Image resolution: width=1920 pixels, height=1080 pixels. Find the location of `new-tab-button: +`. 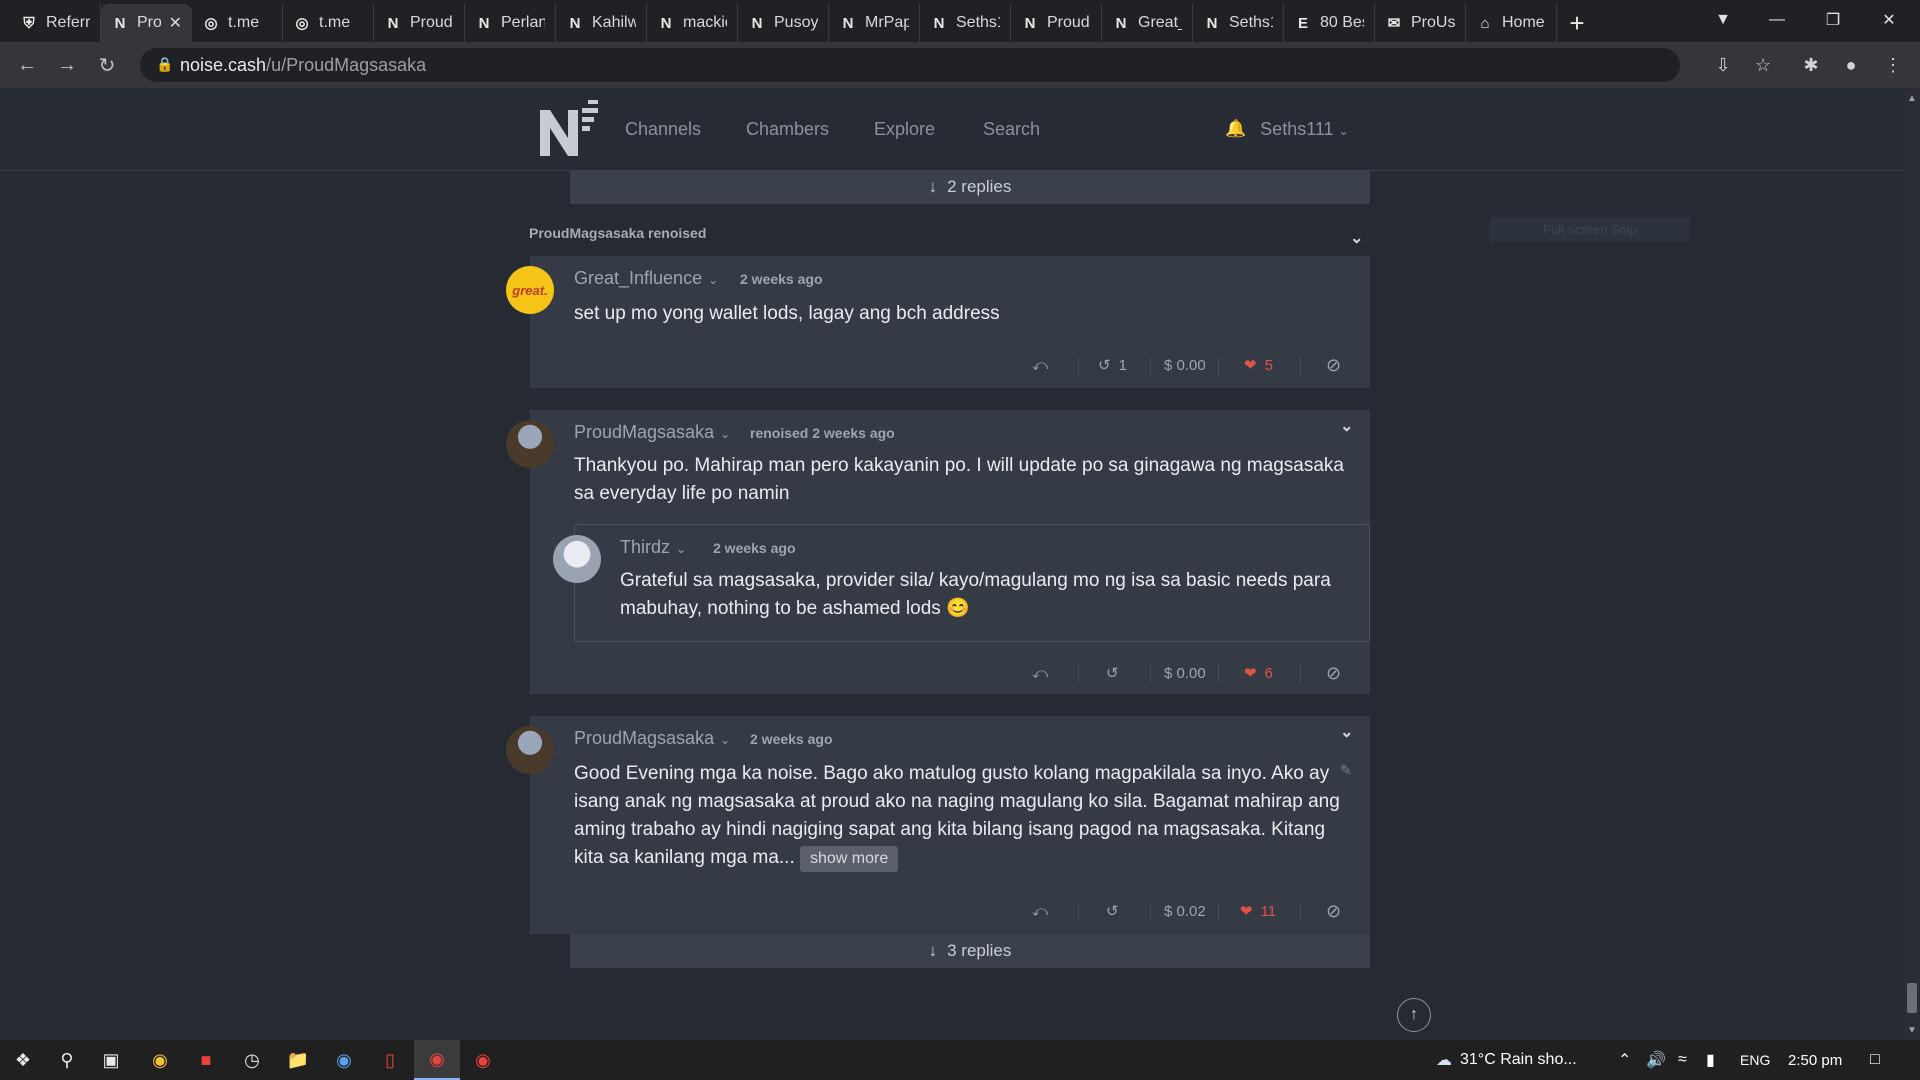

new-tab-button: + is located at coordinates (1577, 23).